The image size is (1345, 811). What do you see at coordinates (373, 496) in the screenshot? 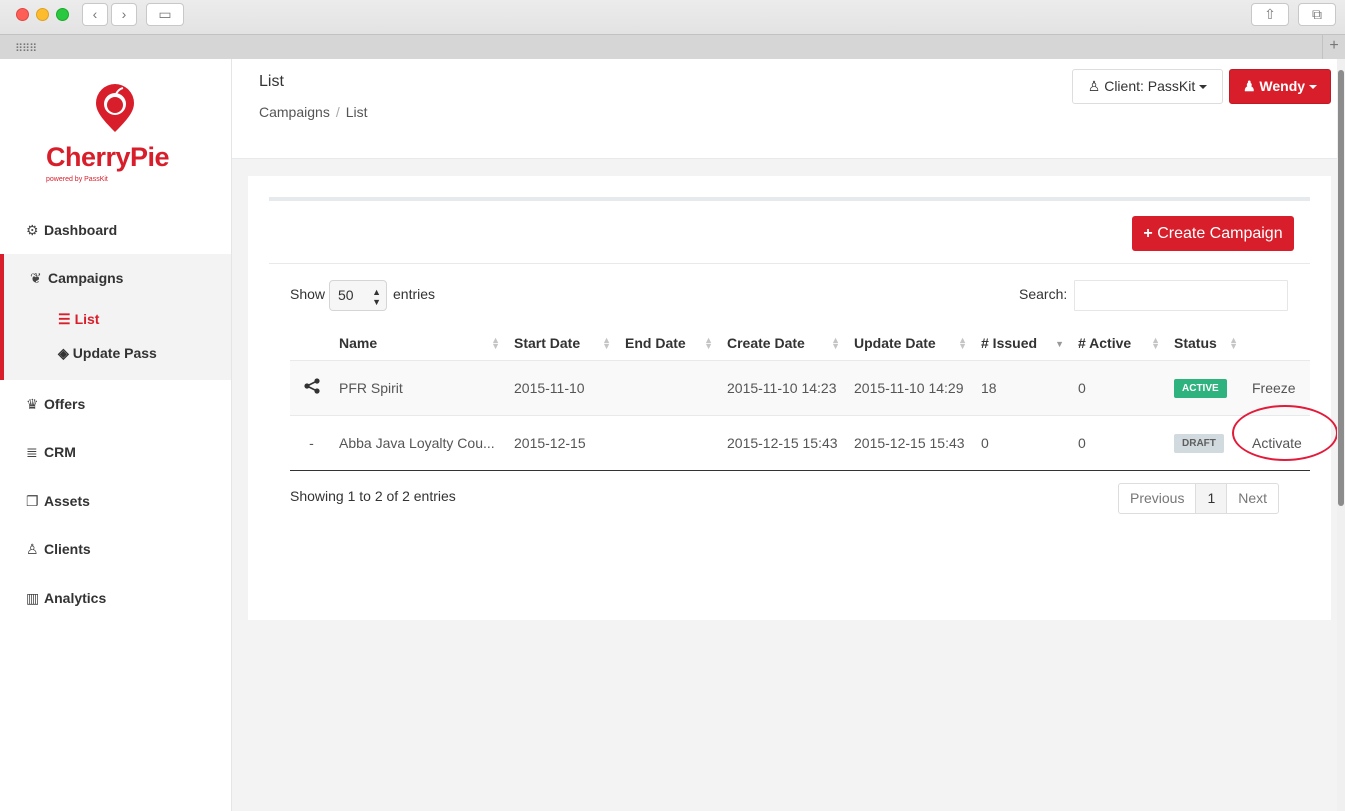
I see `table-info: Showing 1 to 2 of 2 entries` at bounding box center [373, 496].